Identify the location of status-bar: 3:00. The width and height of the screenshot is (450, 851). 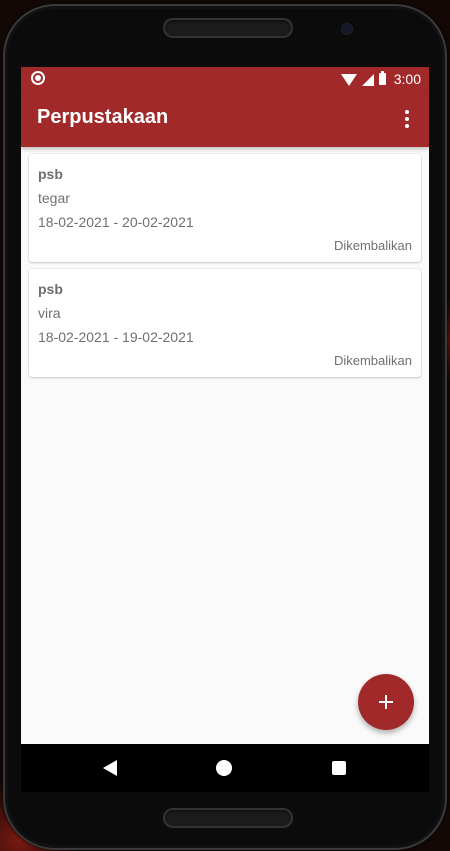
(225, 79).